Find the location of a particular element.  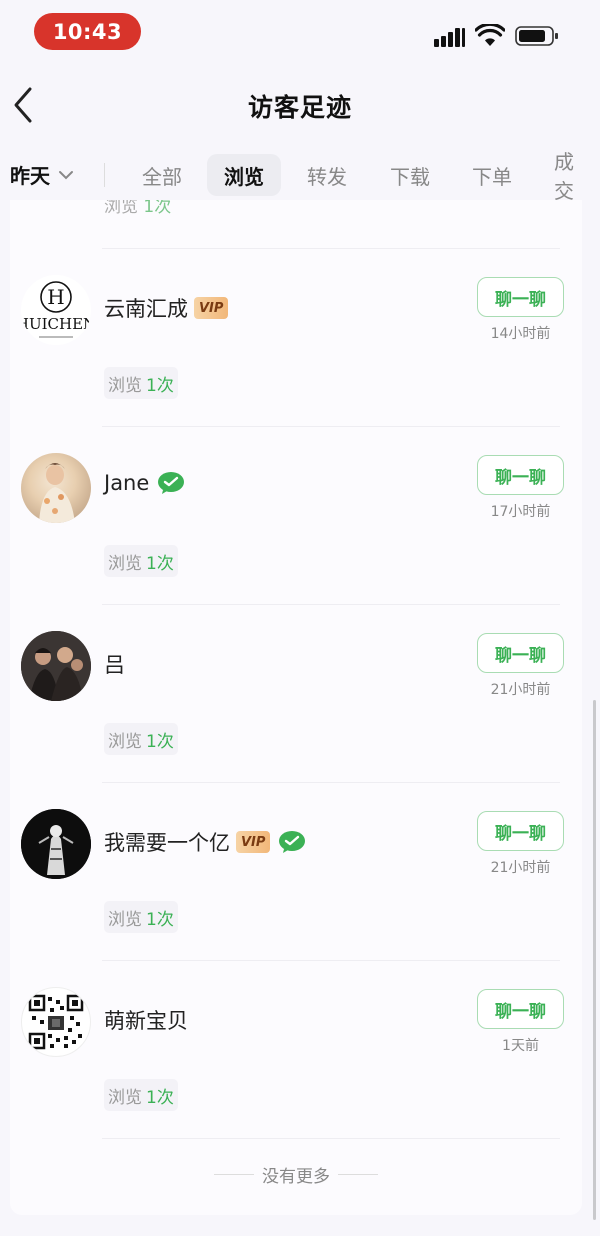

tab-deal: 成交 is located at coordinates (568, 176).